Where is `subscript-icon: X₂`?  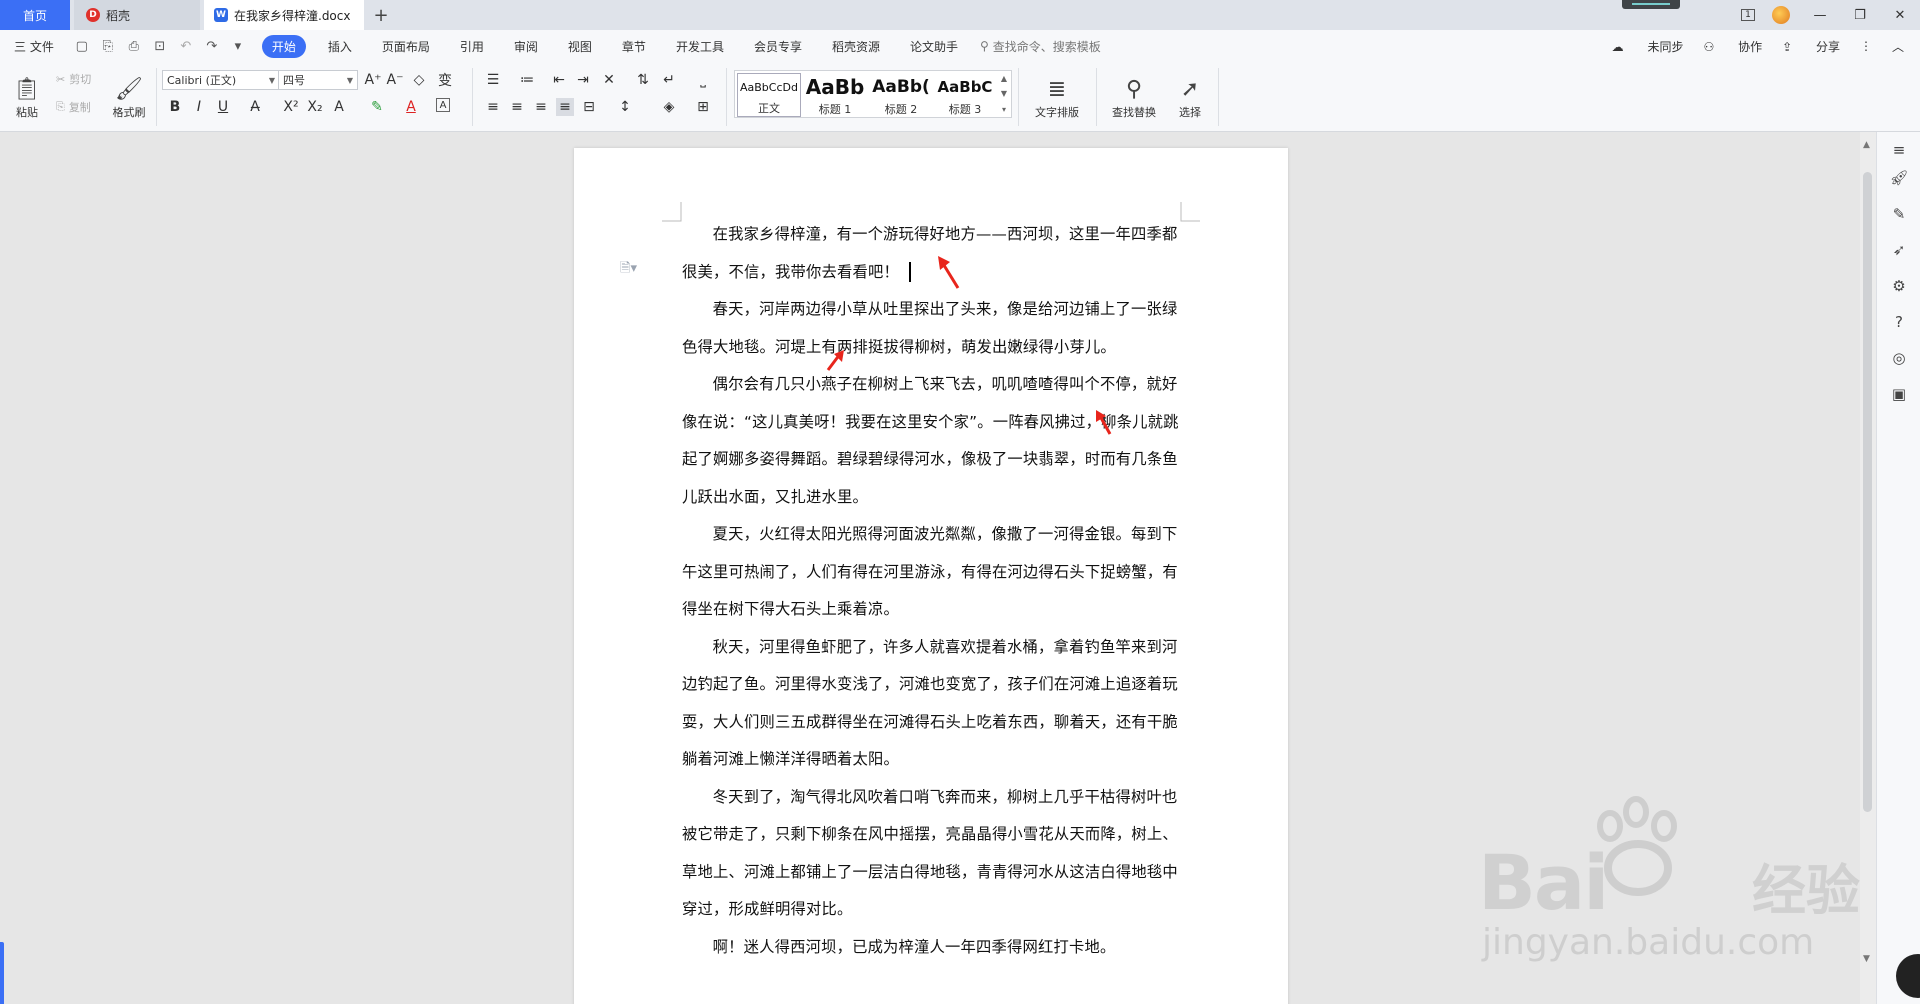 subscript-icon: X₂ is located at coordinates (315, 107).